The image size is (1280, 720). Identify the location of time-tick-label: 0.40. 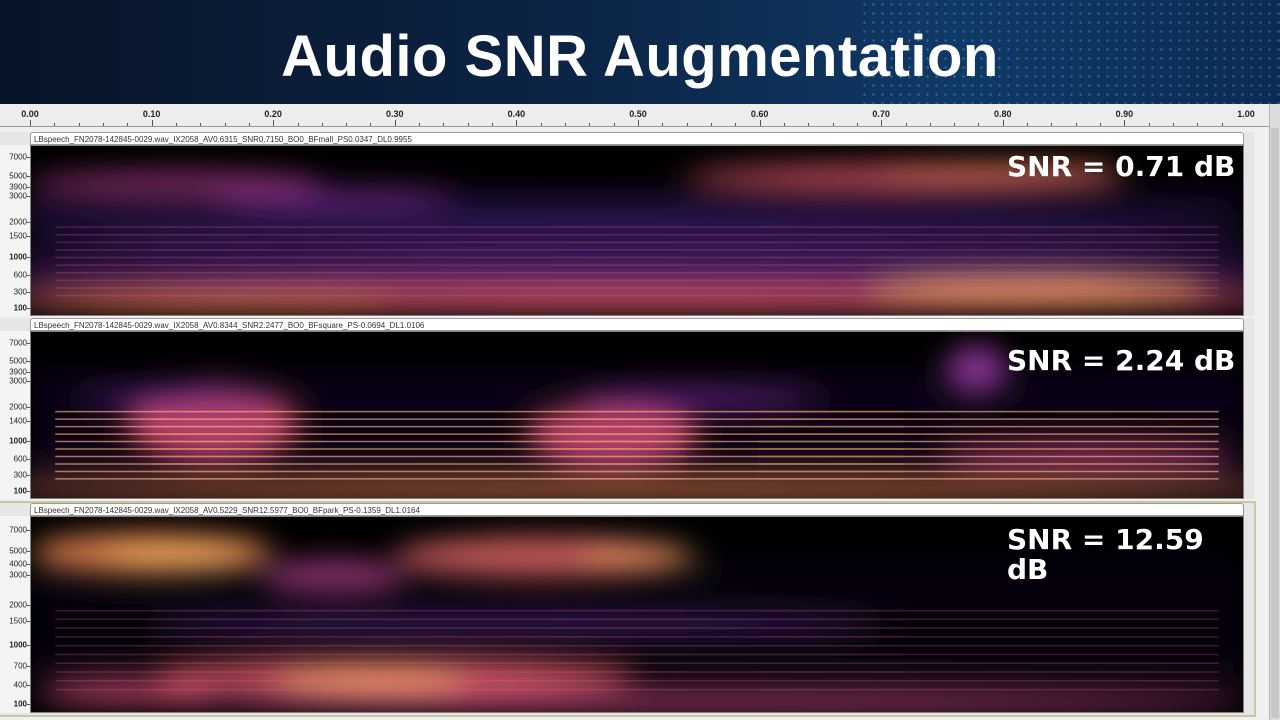
(516, 114).